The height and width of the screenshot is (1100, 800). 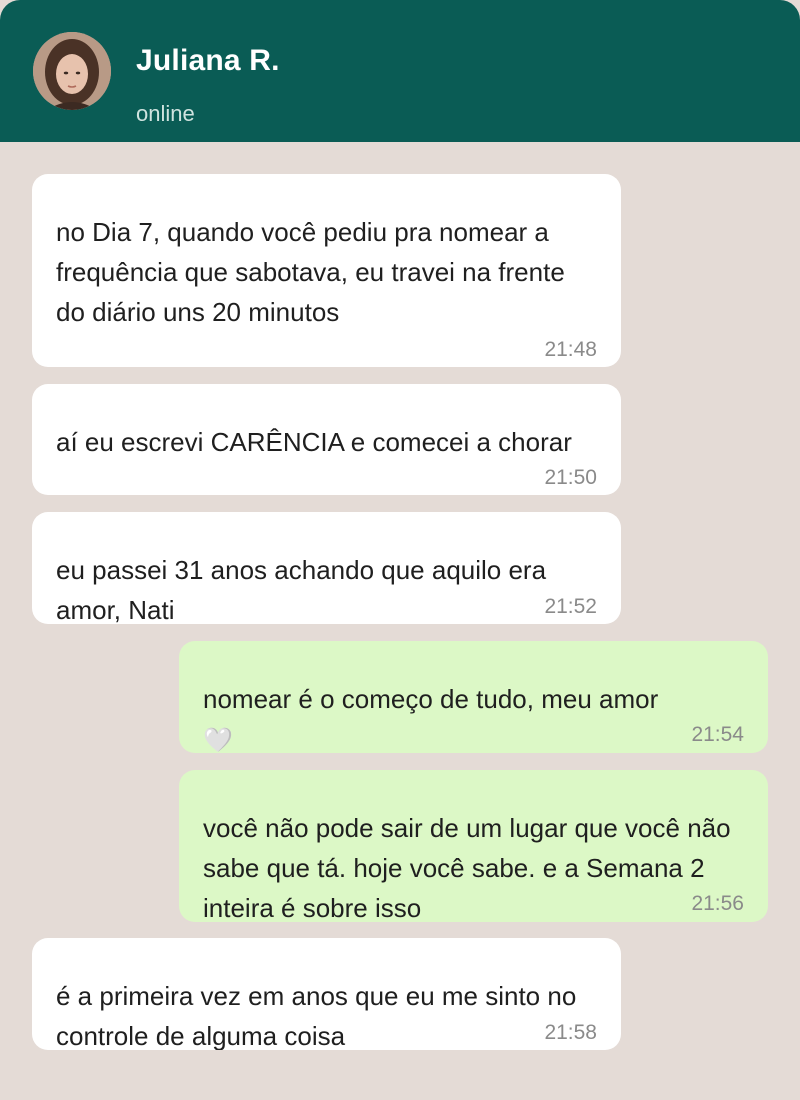 What do you see at coordinates (570, 477) in the screenshot?
I see `message-time: 21:50` at bounding box center [570, 477].